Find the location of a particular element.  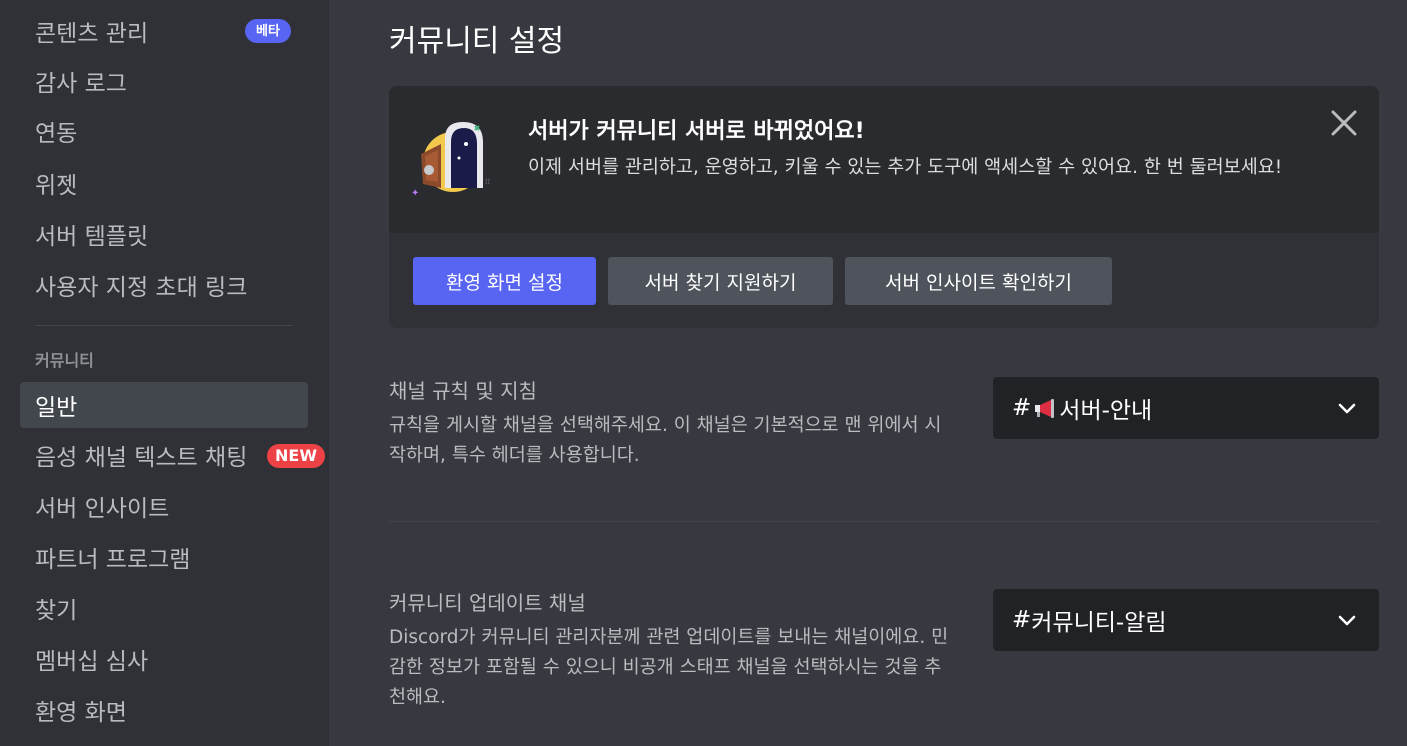

sidebar-item-voice-text-chat: 음성 채널 텍스트 채팅 NEW is located at coordinates (172, 455).